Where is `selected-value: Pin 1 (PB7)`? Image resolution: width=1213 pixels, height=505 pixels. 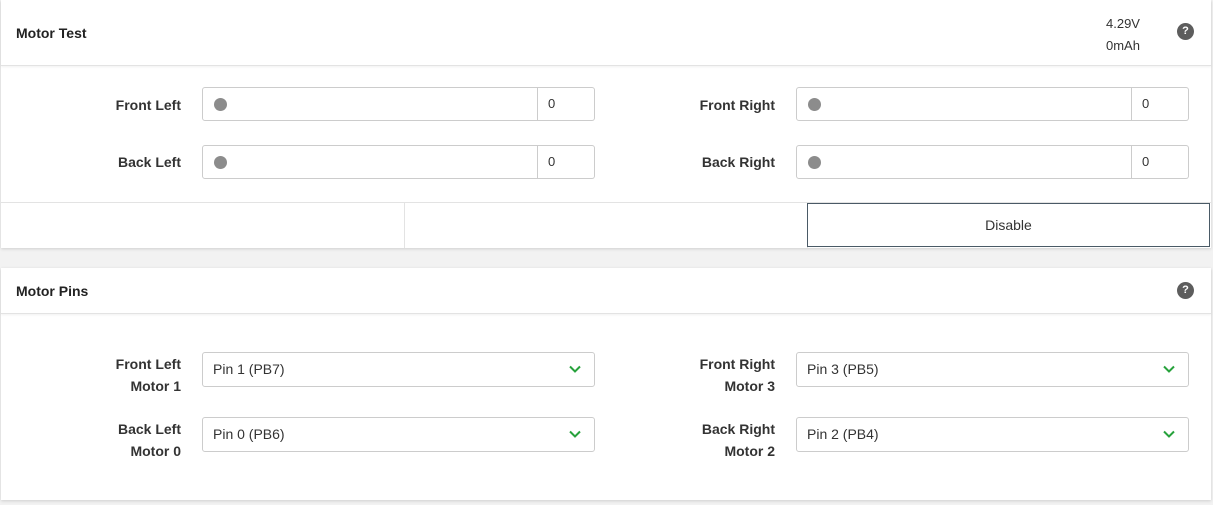
selected-value: Pin 1 (PB7) is located at coordinates (249, 369).